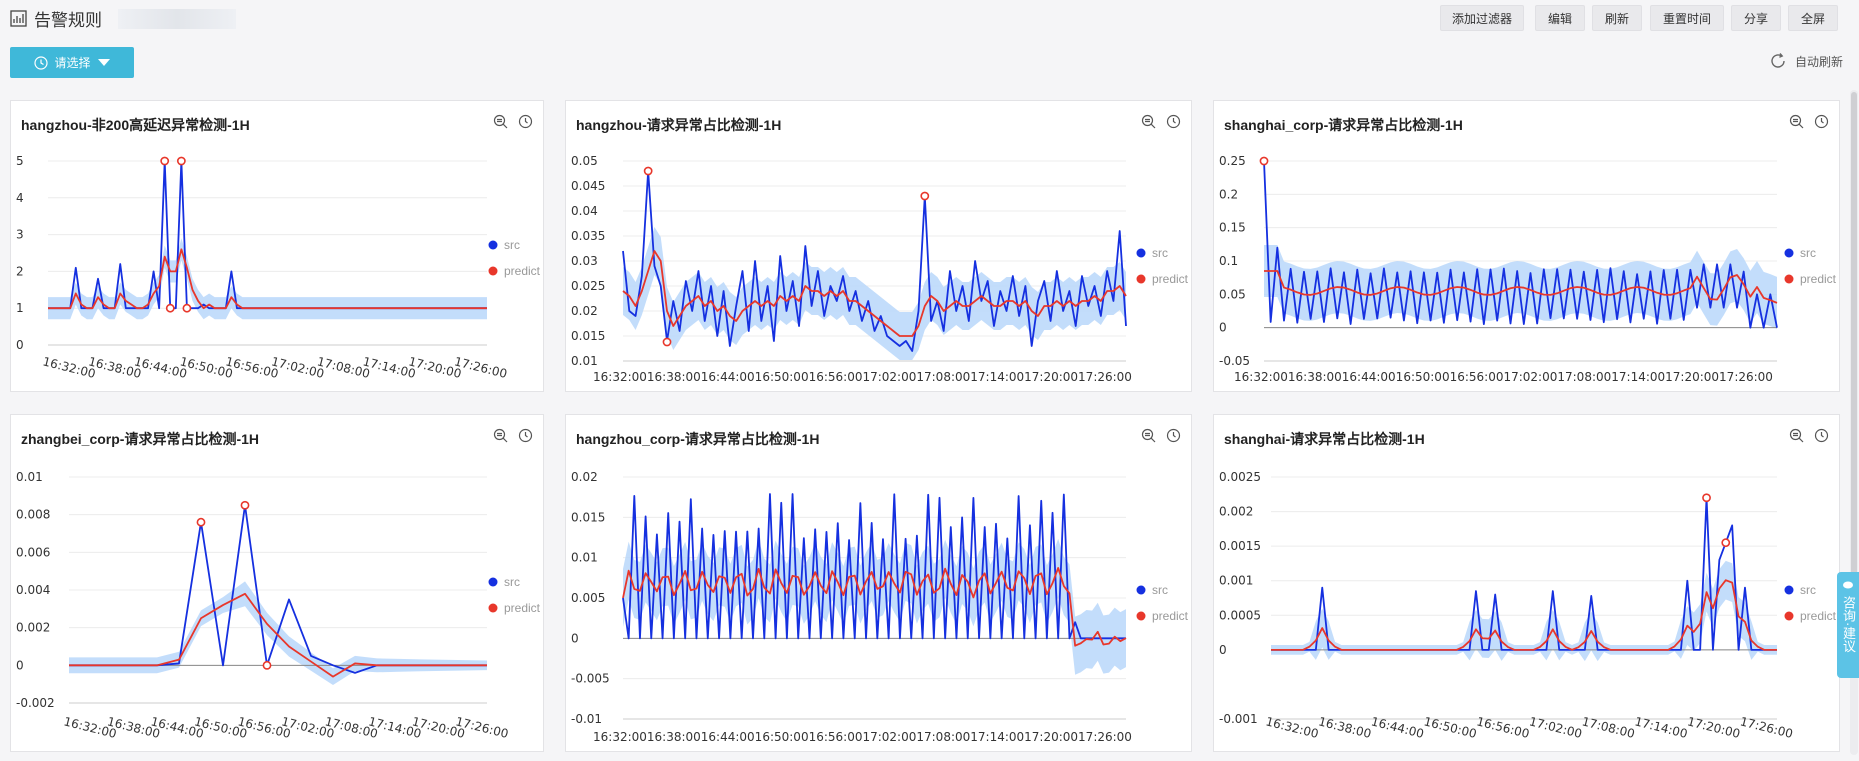 Image resolution: width=1859 pixels, height=761 pixels. Describe the element at coordinates (1503, 727) in the screenshot. I see `x-tick-label: 16:56:00` at that location.